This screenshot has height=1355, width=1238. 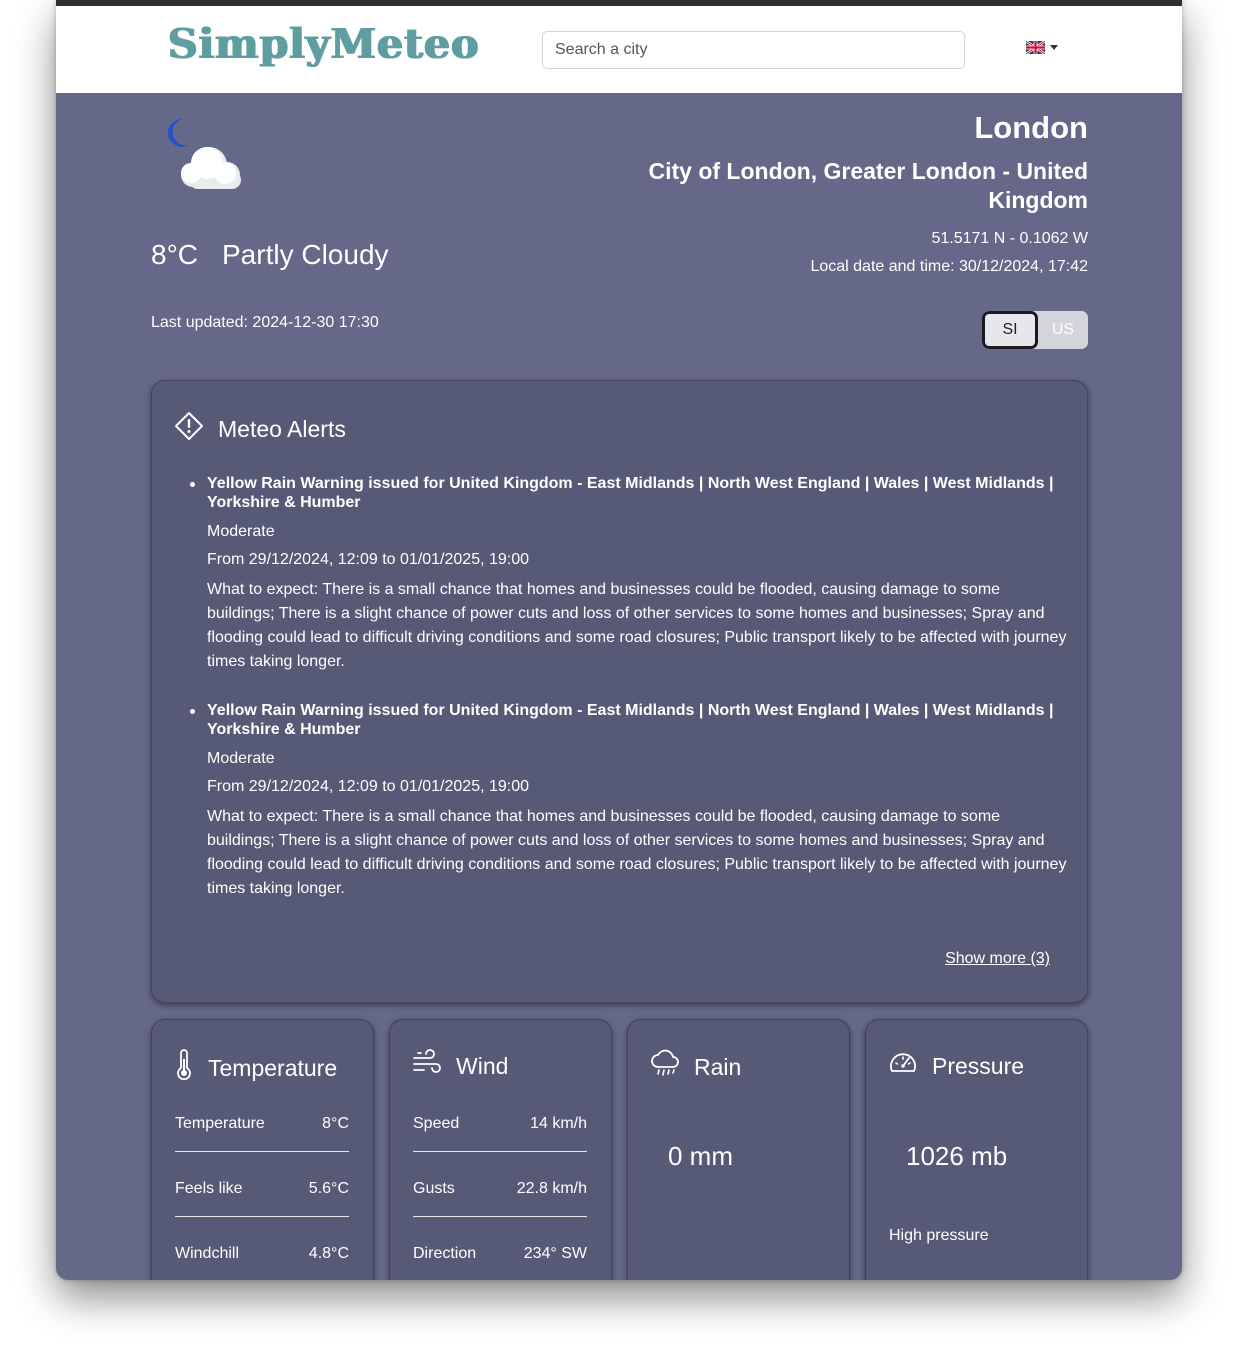 I want to click on last-updated-value: 2024-12-30 17:30, so click(x=315, y=322).